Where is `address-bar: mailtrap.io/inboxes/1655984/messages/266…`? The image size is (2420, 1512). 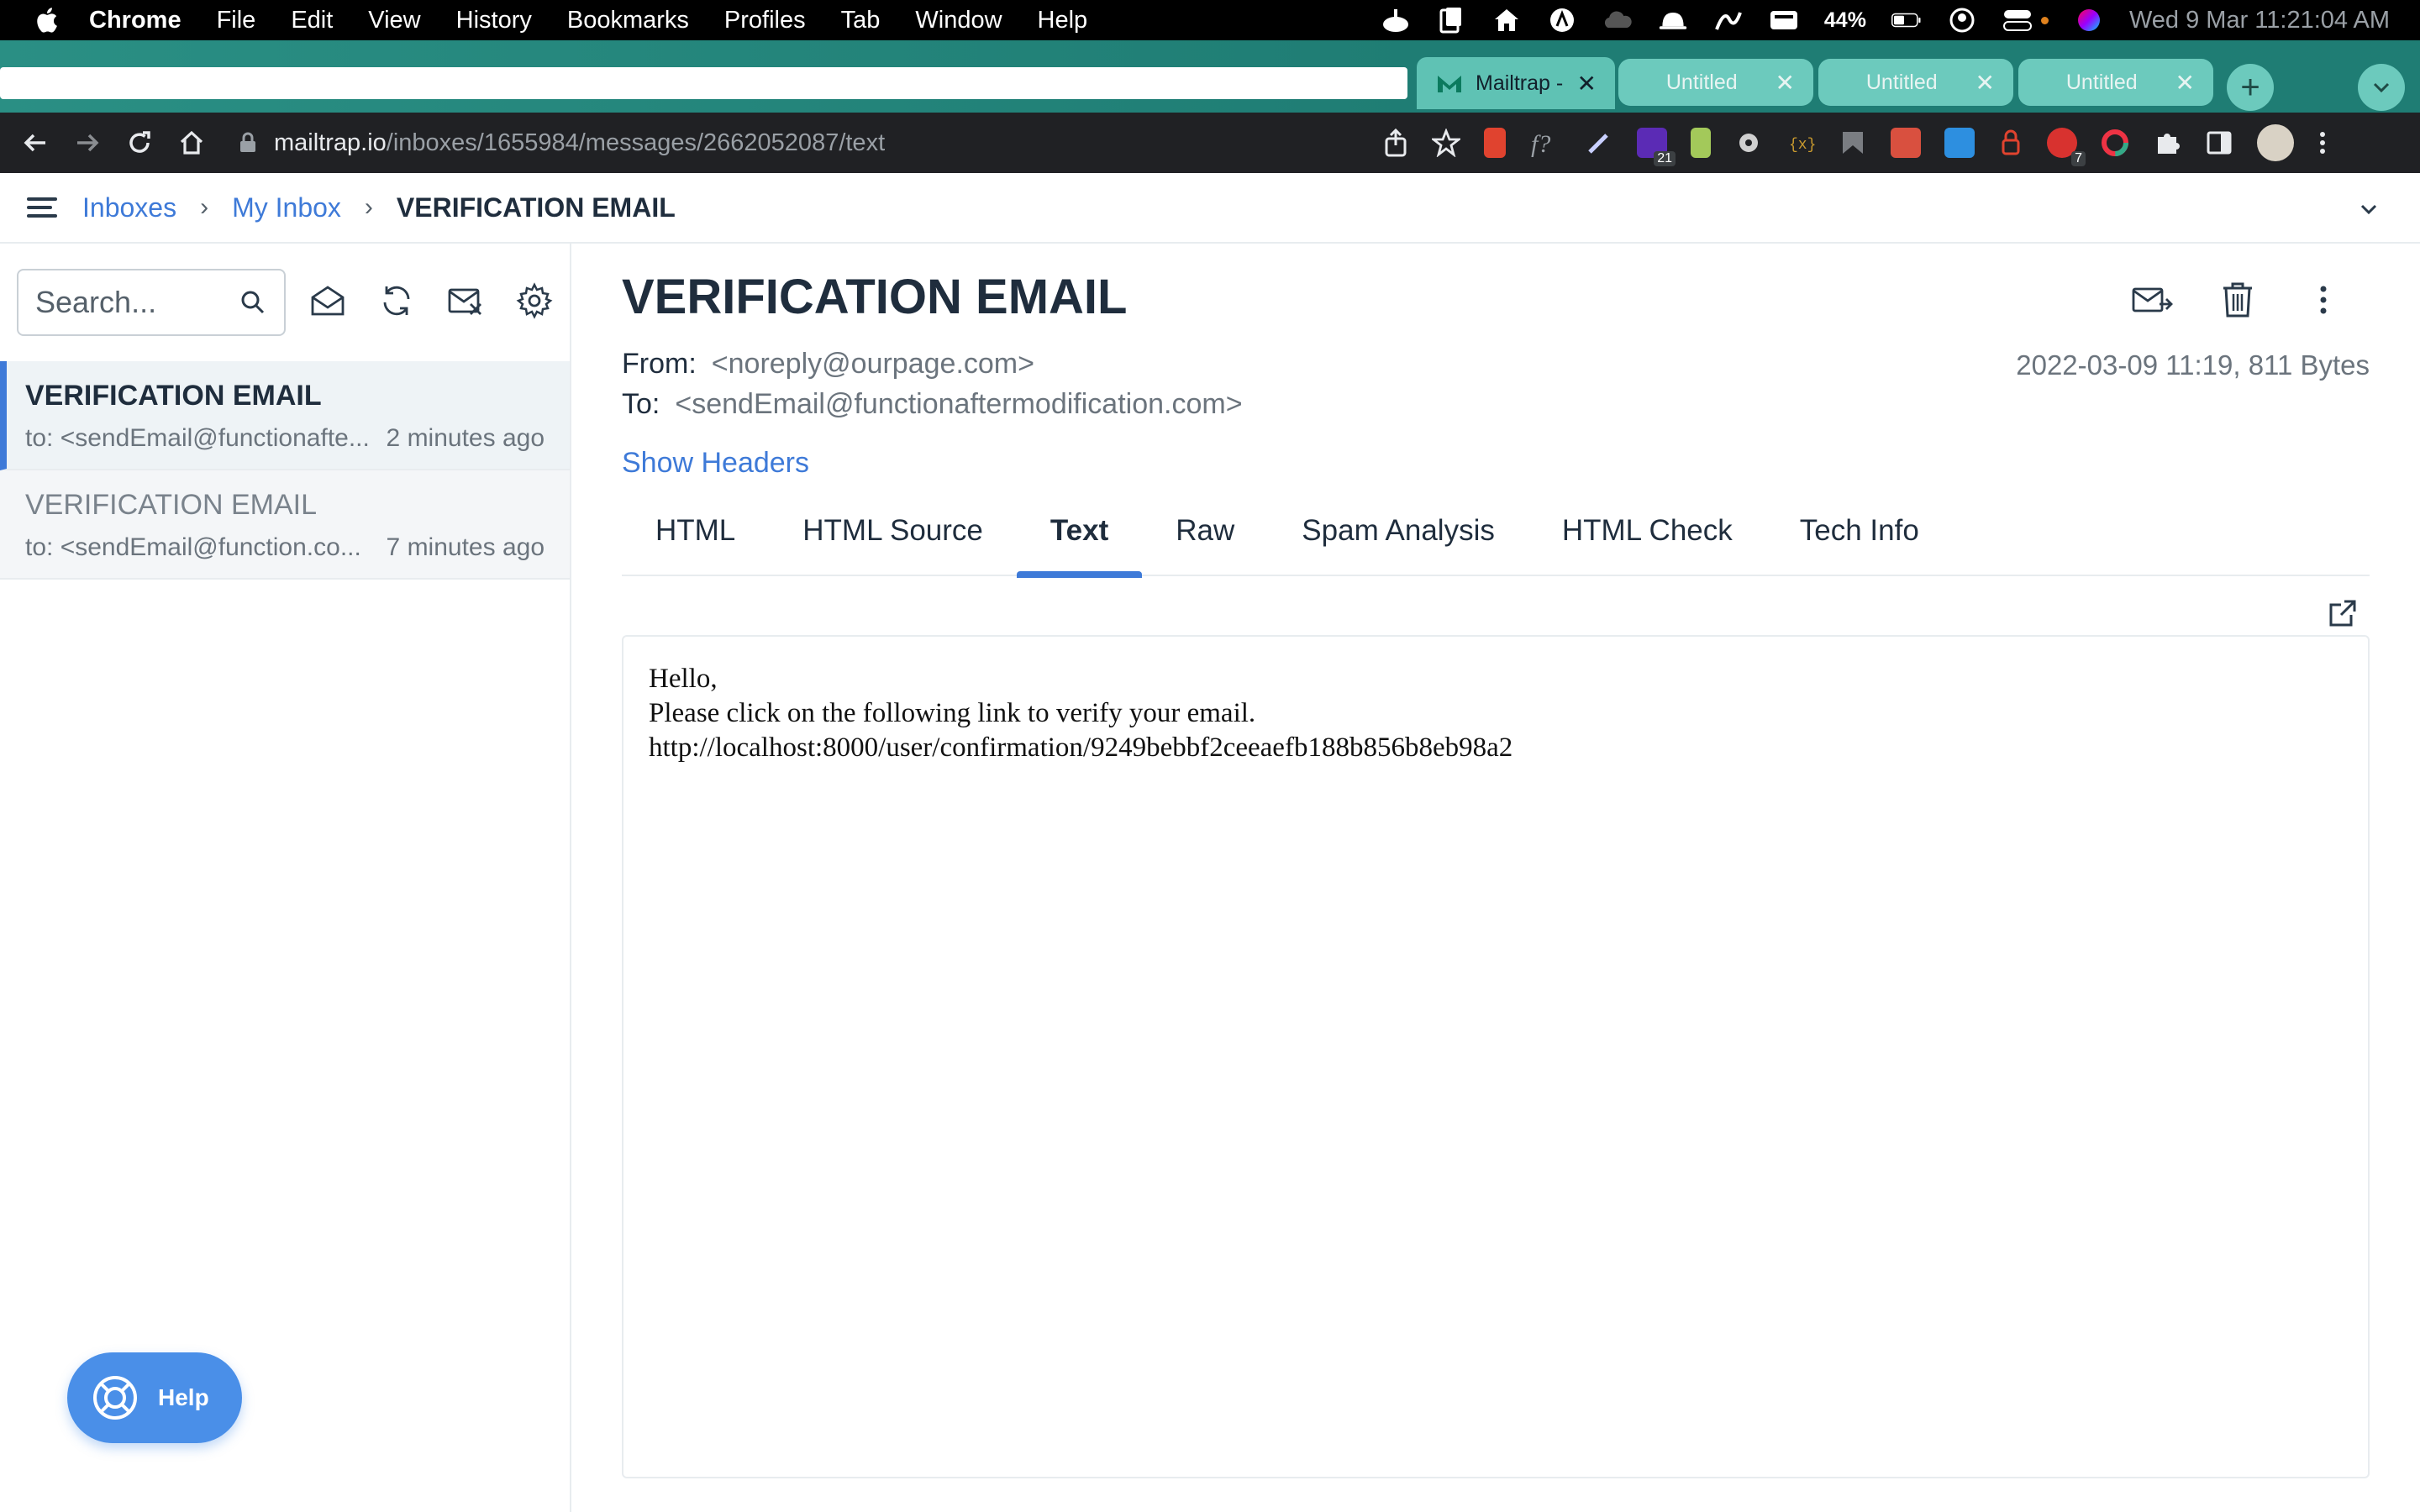 address-bar: mailtrap.io/inboxes/1655984/messages/266… is located at coordinates (863, 143).